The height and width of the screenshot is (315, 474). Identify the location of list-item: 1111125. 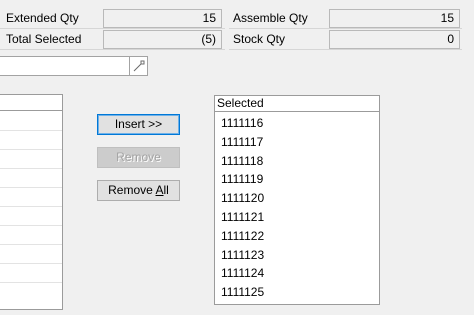
(297, 292).